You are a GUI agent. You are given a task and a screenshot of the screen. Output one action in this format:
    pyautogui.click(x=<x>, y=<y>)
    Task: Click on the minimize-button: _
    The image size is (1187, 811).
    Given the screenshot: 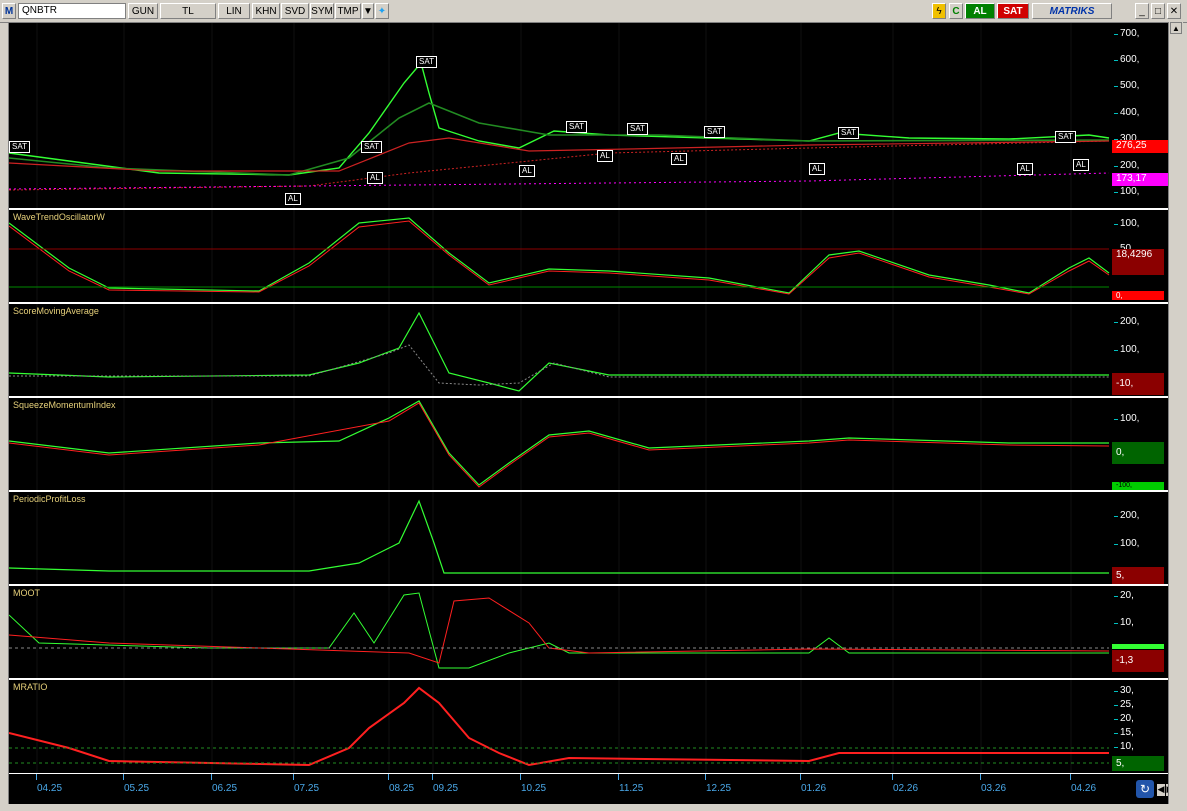 What is the action you would take?
    pyautogui.click(x=1142, y=11)
    